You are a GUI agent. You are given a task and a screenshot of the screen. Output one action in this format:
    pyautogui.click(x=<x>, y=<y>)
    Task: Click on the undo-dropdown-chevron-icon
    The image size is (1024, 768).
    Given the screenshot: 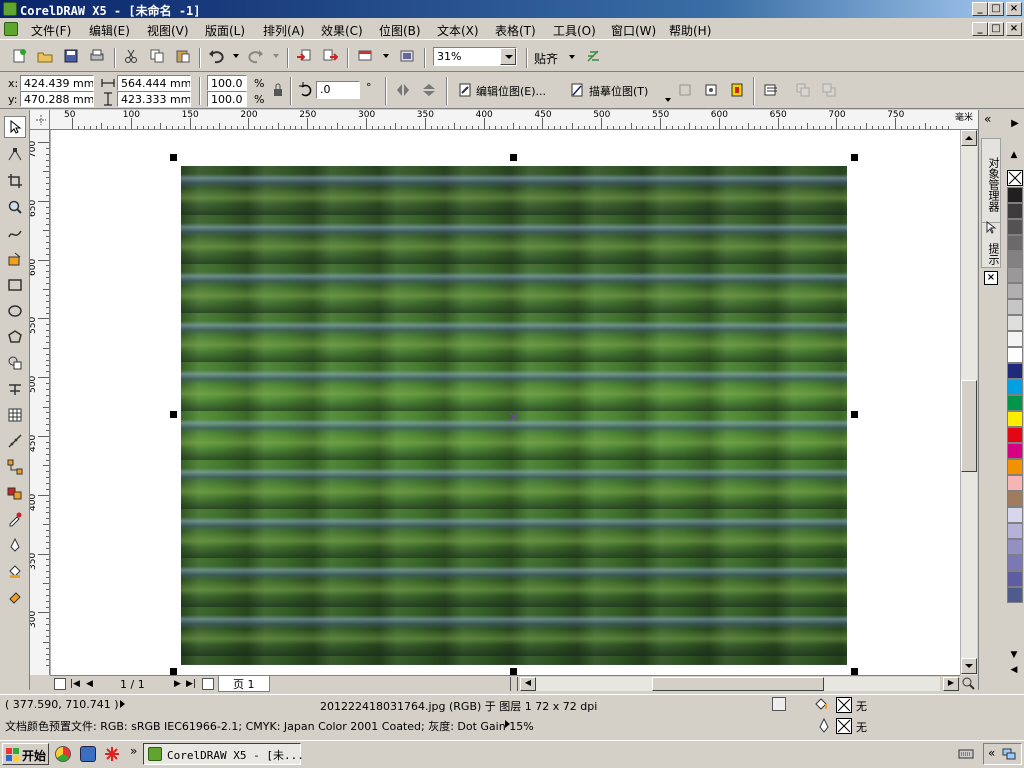 What is the action you would take?
    pyautogui.click(x=236, y=56)
    